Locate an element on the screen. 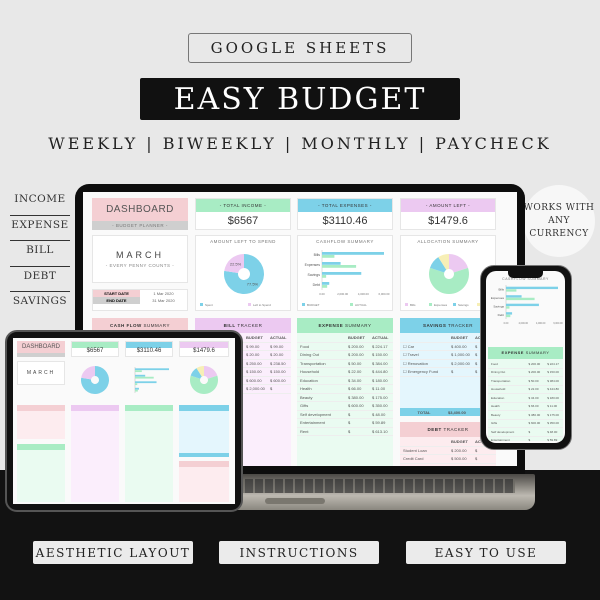  savings-tracker-title-light: TRACKER is located at coordinates (461, 325).